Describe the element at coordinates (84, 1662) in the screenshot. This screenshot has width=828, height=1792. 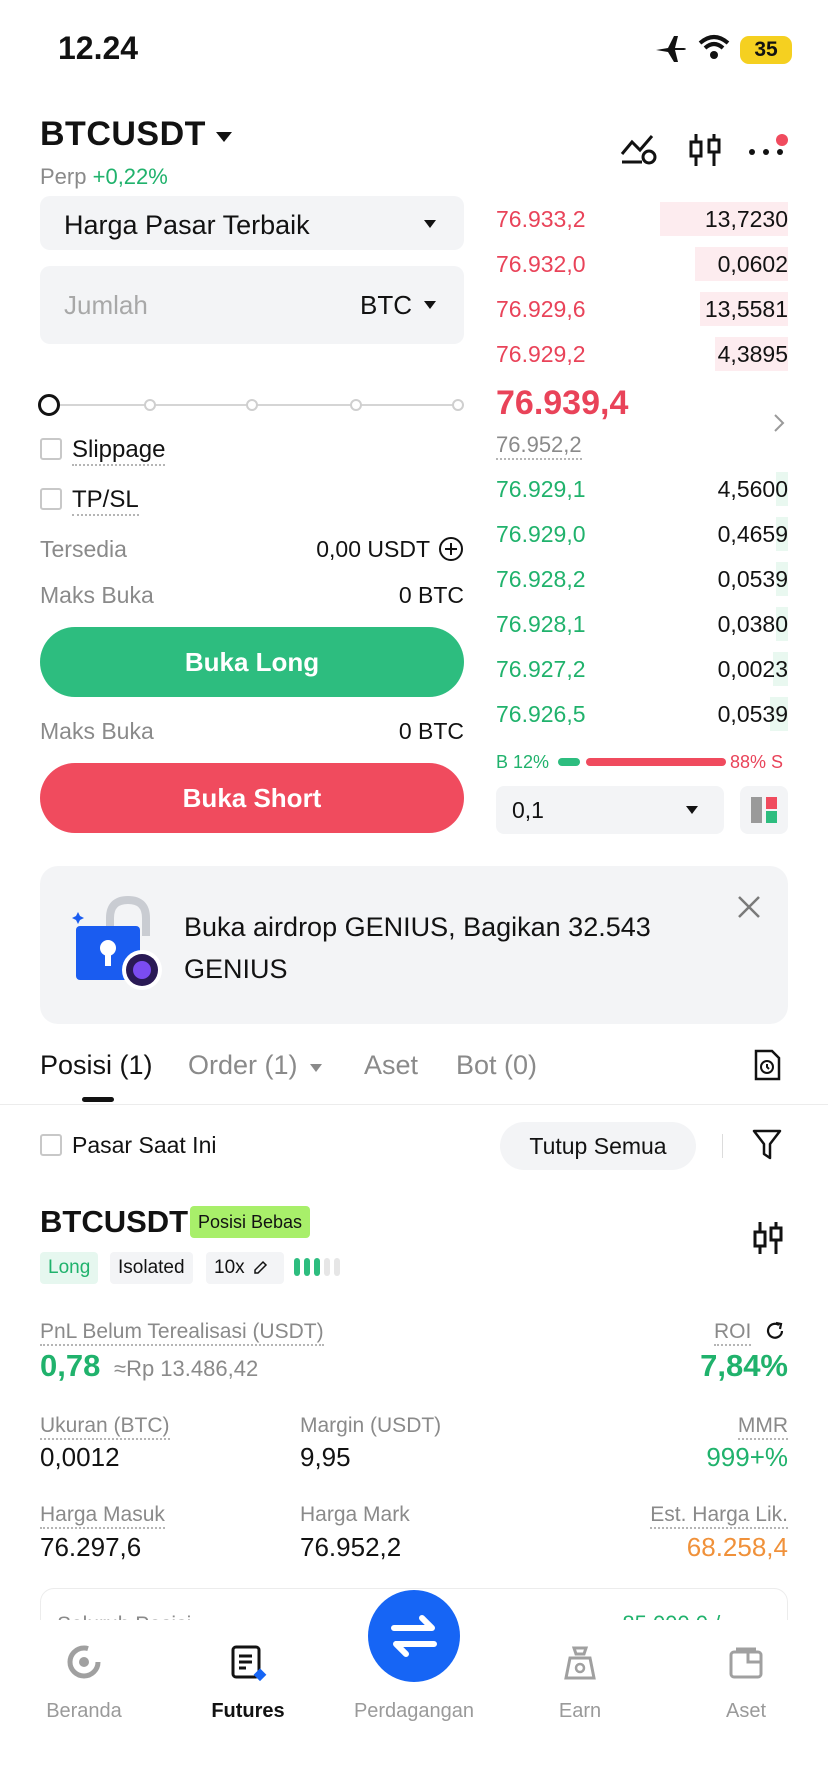
I see `home-icon` at that location.